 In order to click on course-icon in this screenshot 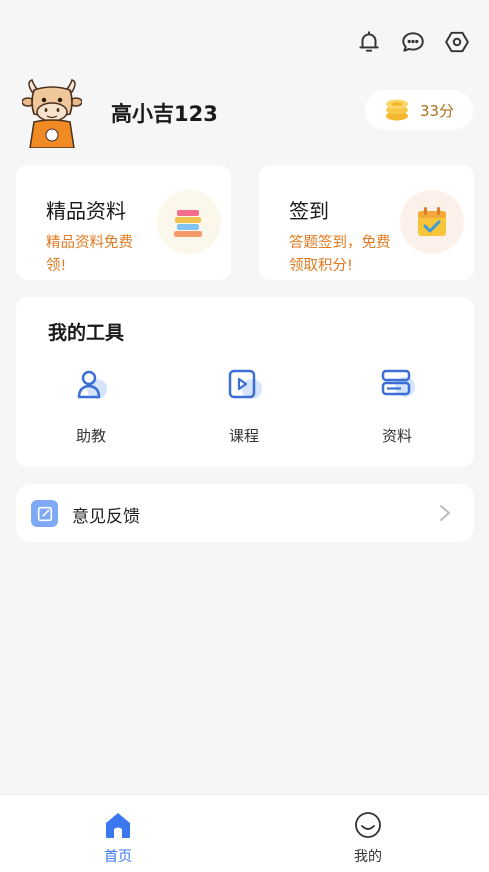, I will do `click(244, 385)`.